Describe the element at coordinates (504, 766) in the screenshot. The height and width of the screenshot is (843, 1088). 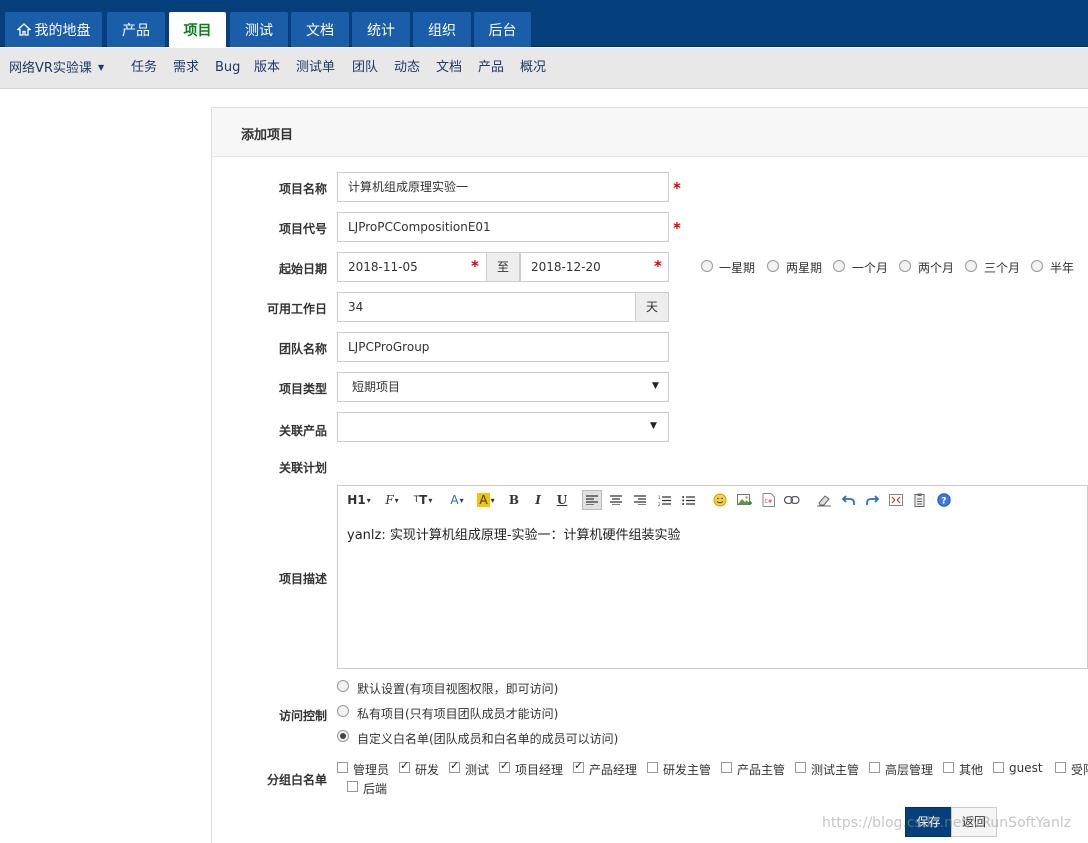
I see `group-checkbox-pm` at that location.